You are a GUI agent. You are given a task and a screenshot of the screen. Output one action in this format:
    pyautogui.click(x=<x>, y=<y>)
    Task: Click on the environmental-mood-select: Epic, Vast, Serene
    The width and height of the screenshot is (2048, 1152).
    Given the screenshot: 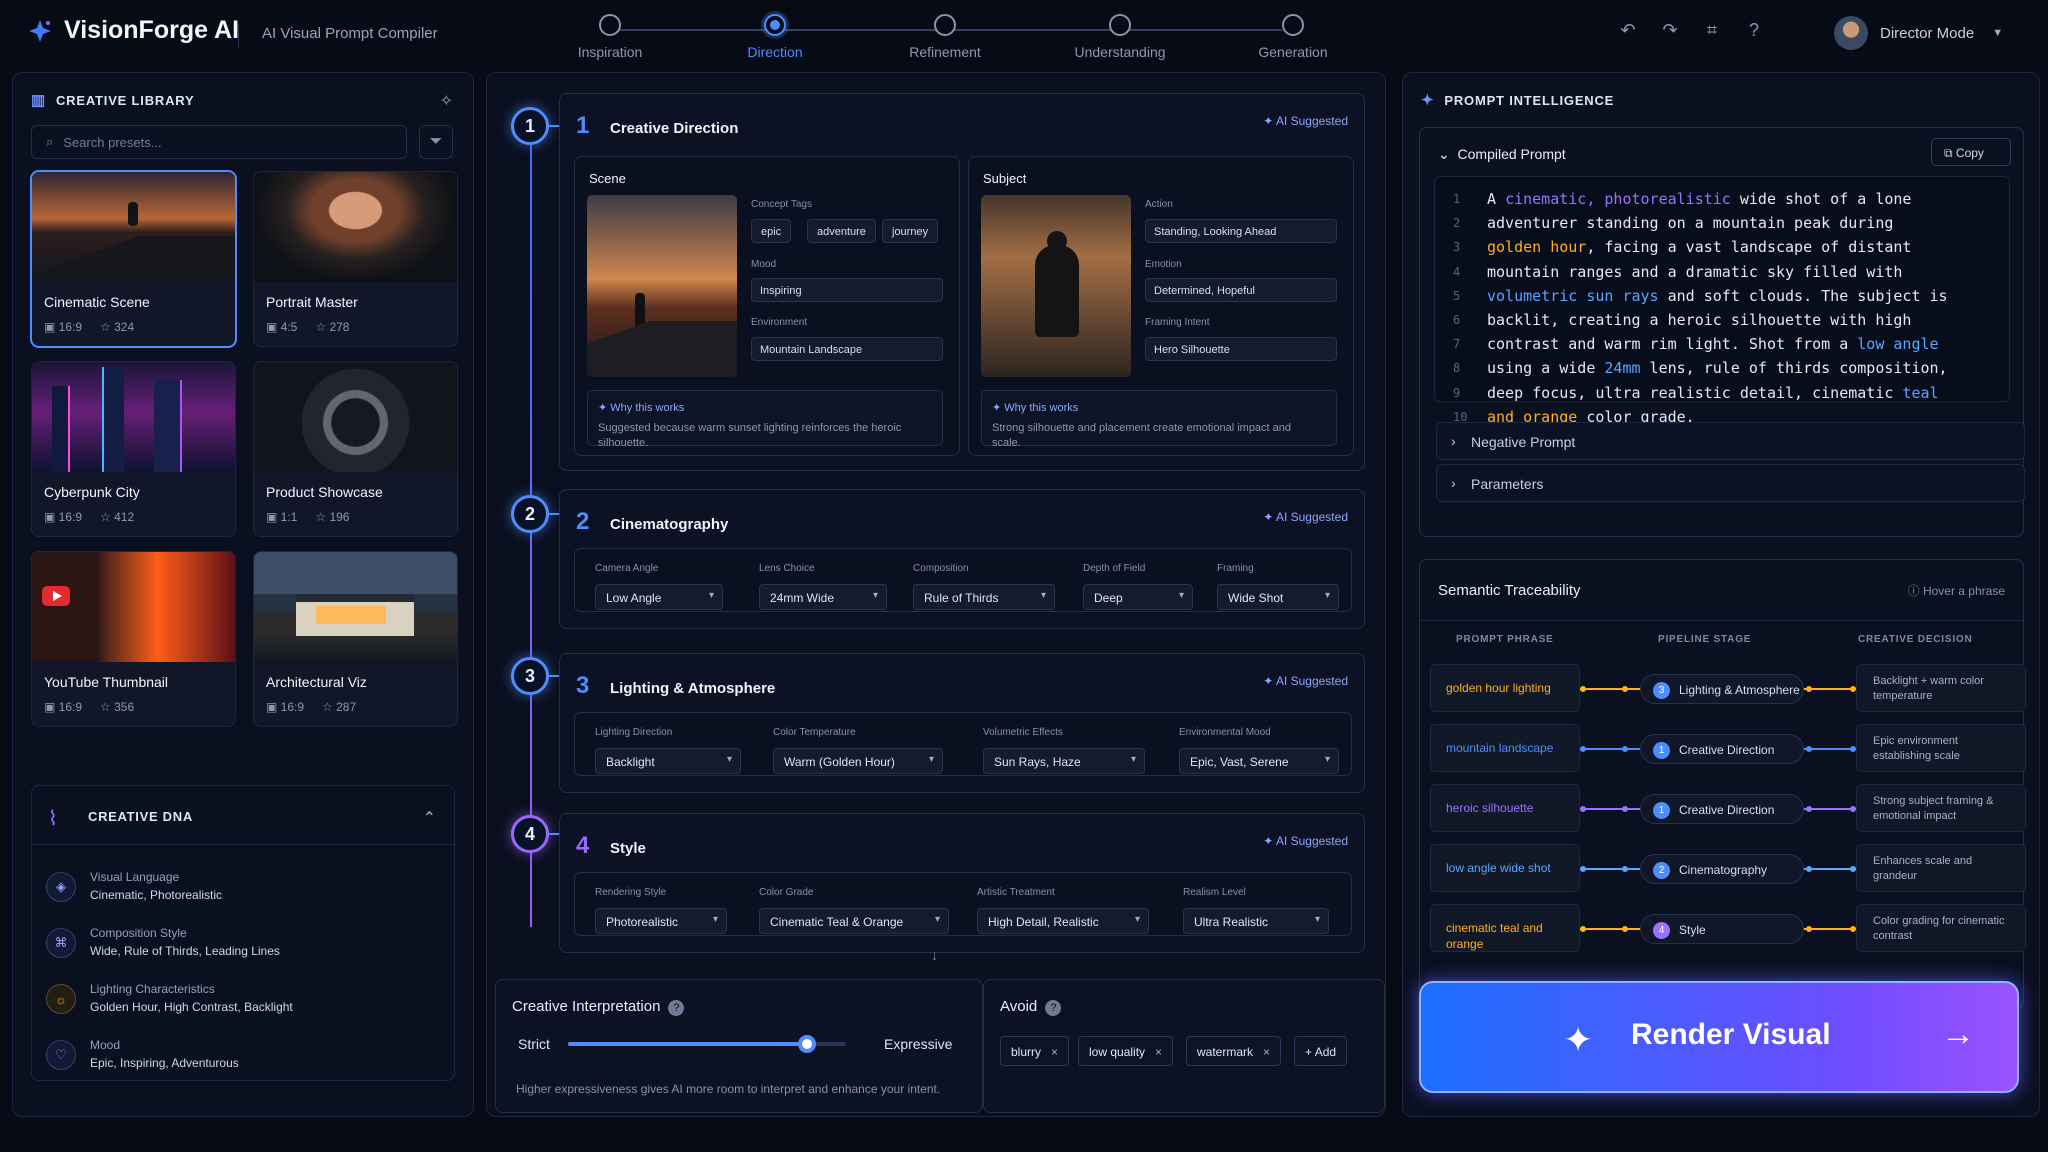 What is the action you would take?
    pyautogui.click(x=1259, y=761)
    